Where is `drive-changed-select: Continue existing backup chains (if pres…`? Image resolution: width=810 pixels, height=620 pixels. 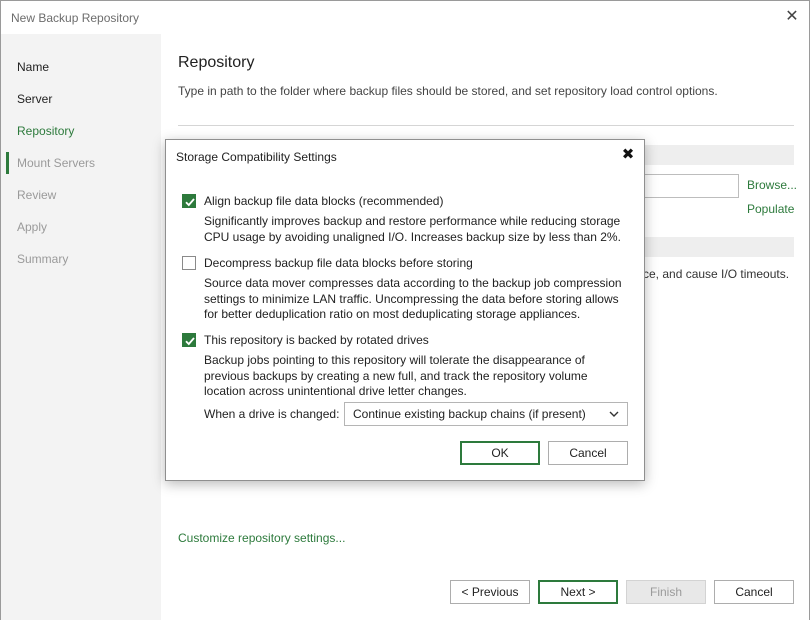 drive-changed-select: Continue existing backup chains (if pres… is located at coordinates (486, 414).